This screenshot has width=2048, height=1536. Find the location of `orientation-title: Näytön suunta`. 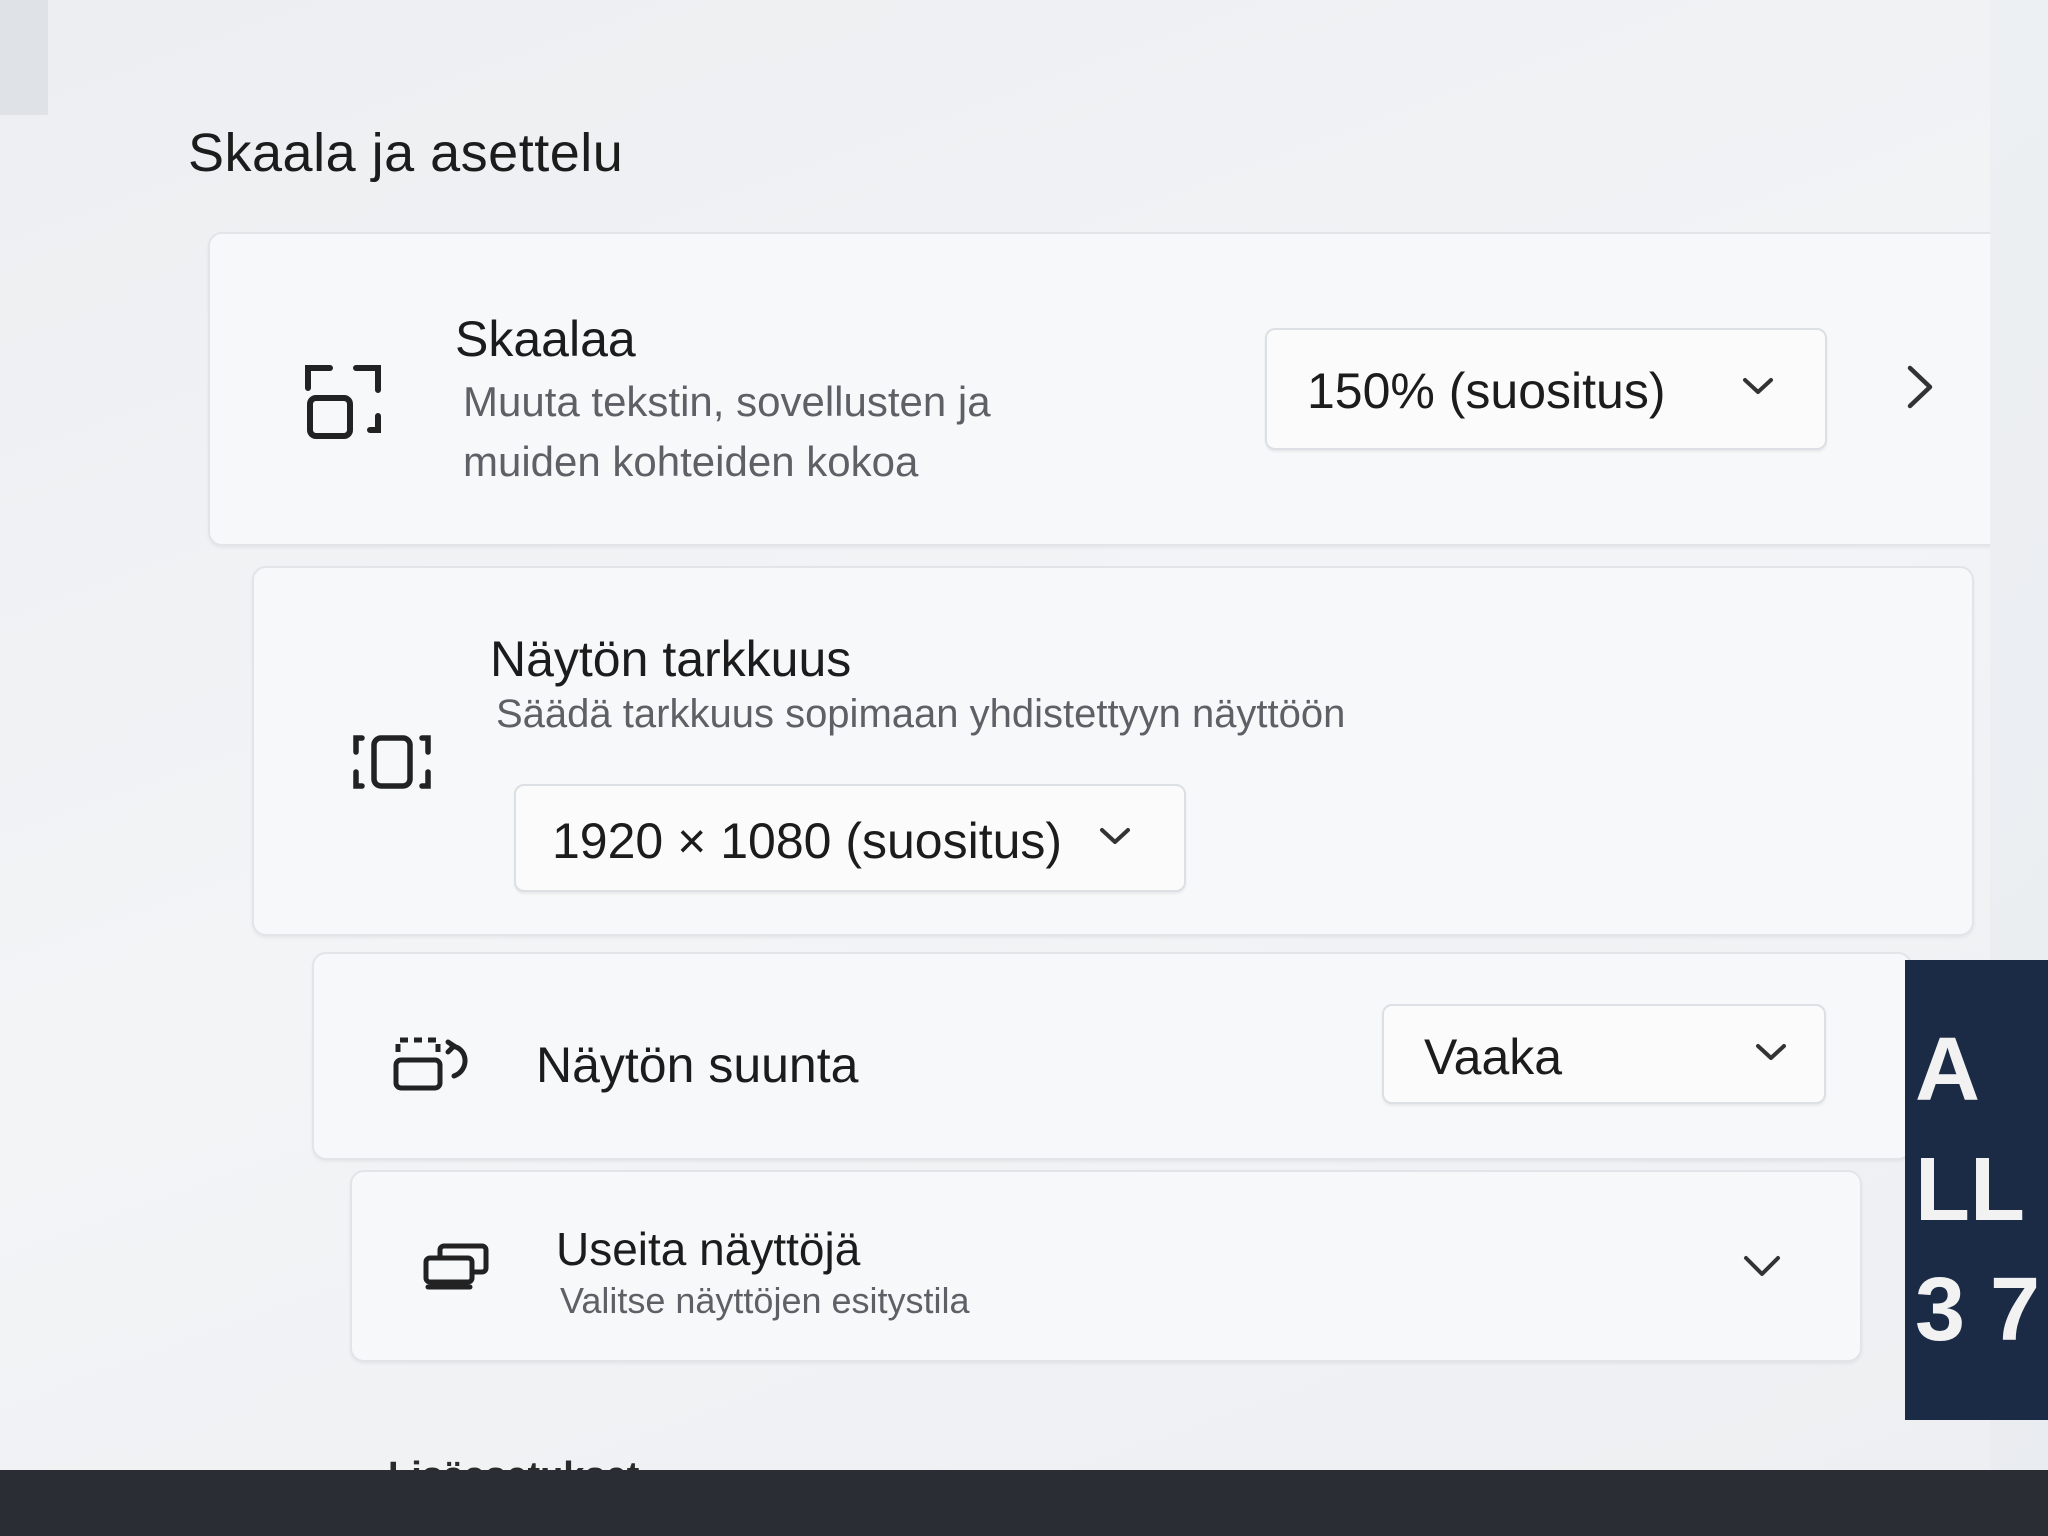

orientation-title: Näytön suunta is located at coordinates (697, 1065).